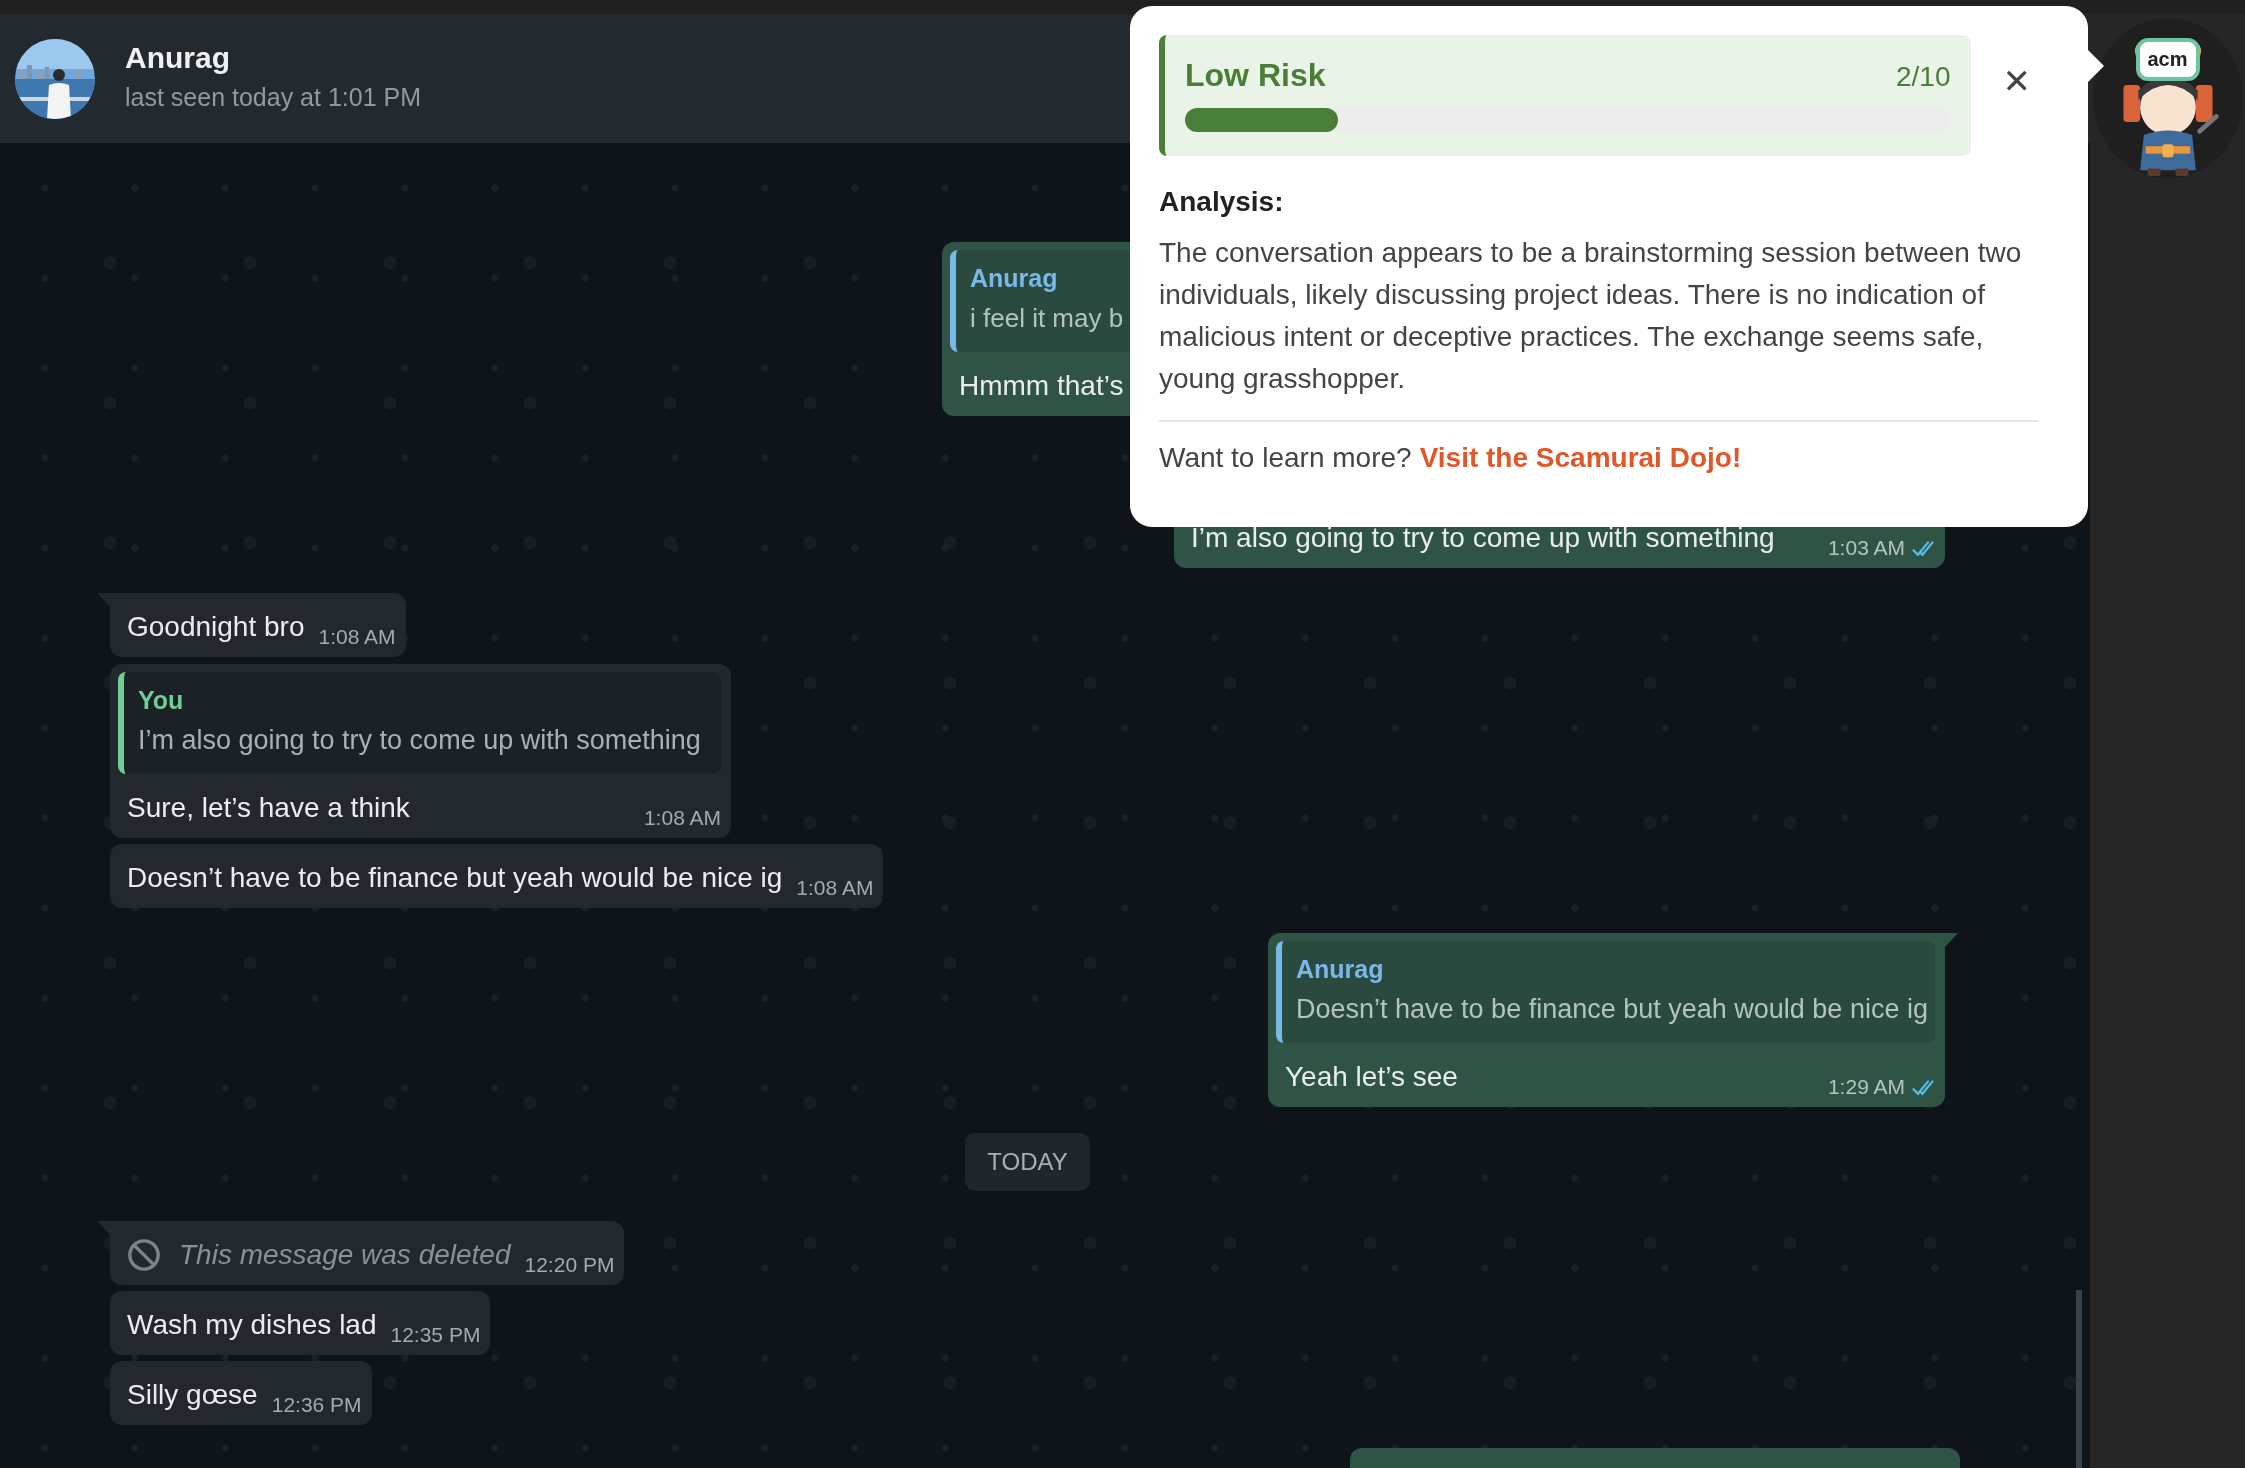  I want to click on quote-text: i feel it may b, so click(1047, 318).